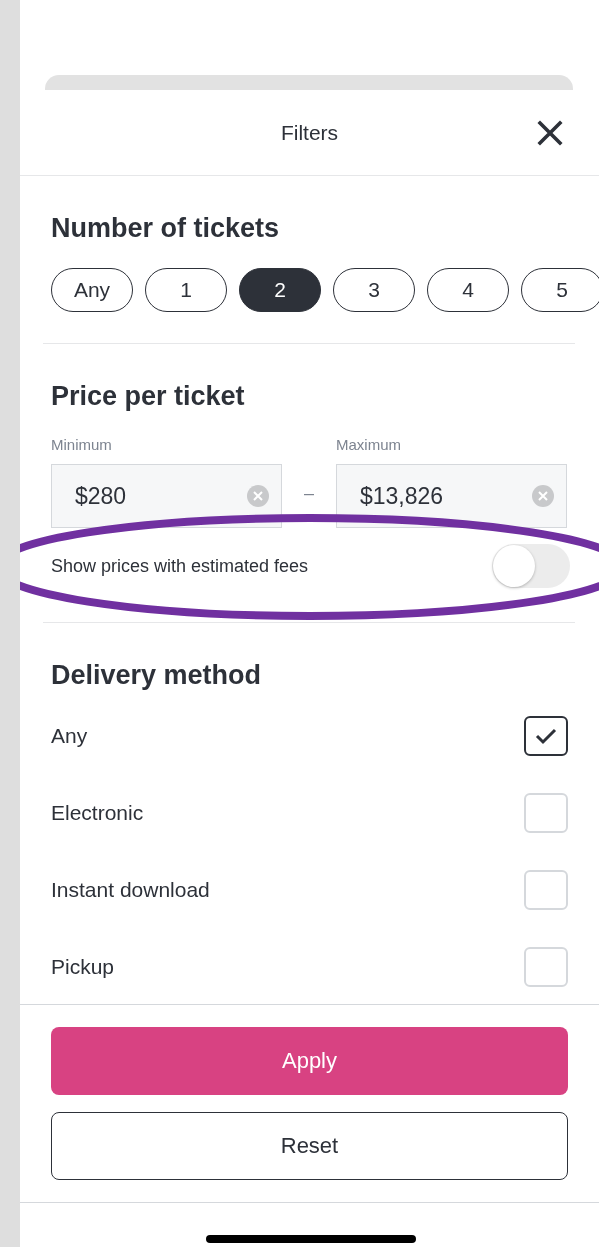 The height and width of the screenshot is (1247, 599). I want to click on delivery-option-label: Pickup, so click(83, 966).